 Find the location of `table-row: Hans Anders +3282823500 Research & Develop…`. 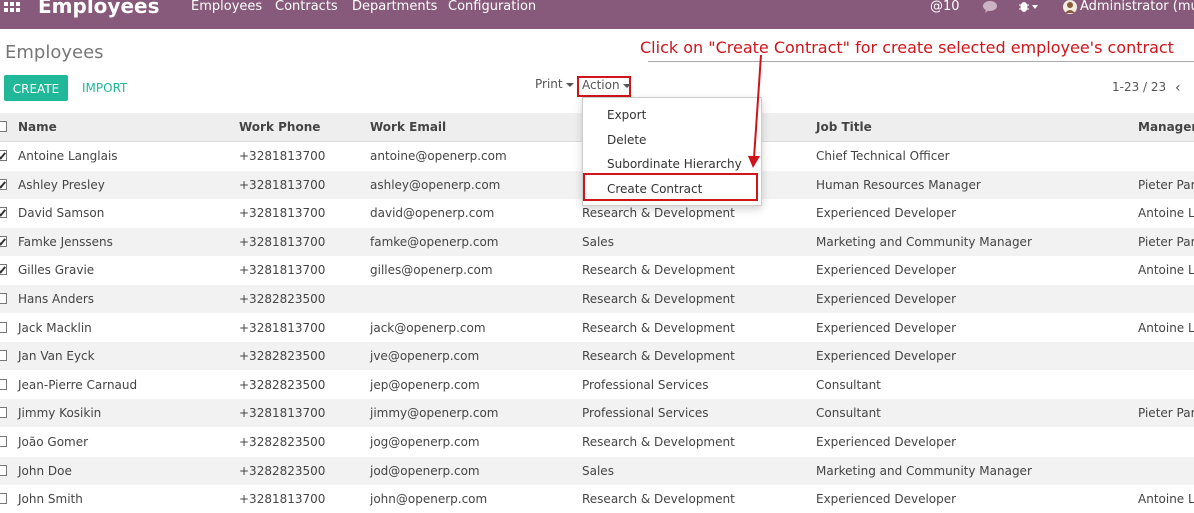

table-row: Hans Anders +3282823500 Research & Develop… is located at coordinates (597, 299).